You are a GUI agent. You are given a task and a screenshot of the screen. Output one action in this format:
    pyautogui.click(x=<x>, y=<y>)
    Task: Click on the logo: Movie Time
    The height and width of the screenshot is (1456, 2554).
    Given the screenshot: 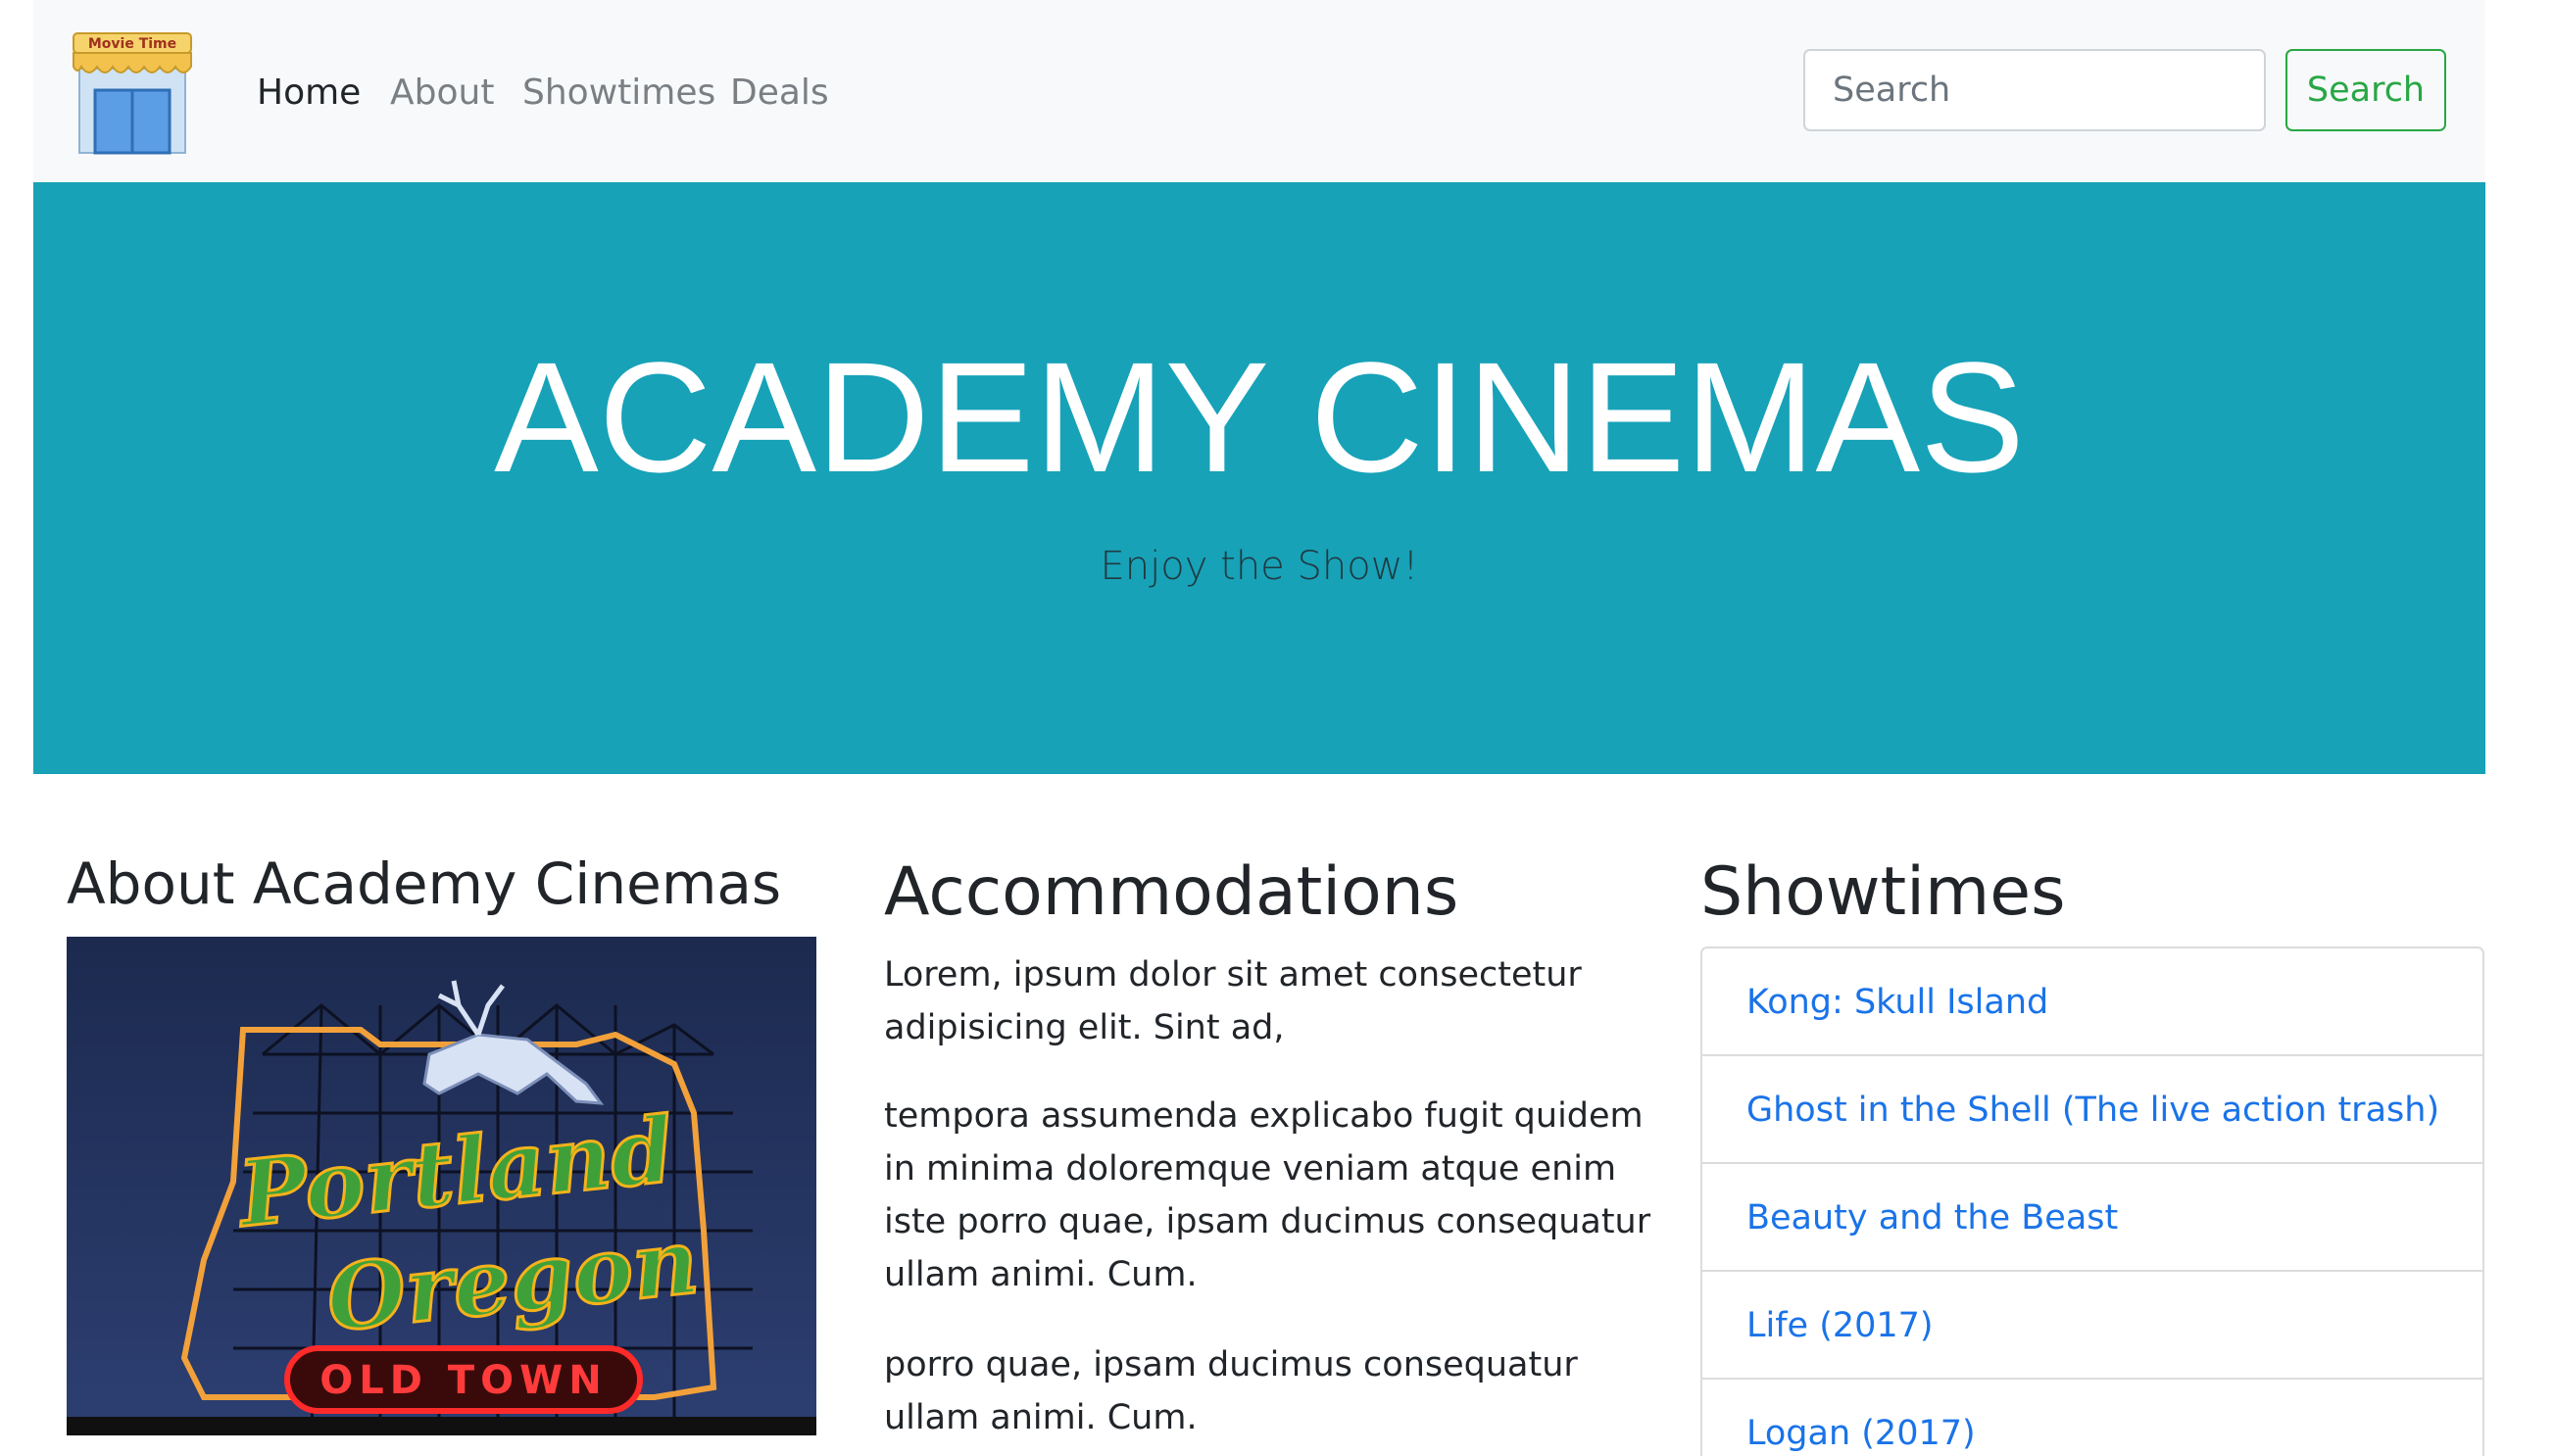 What is the action you would take?
    pyautogui.click(x=133, y=93)
    